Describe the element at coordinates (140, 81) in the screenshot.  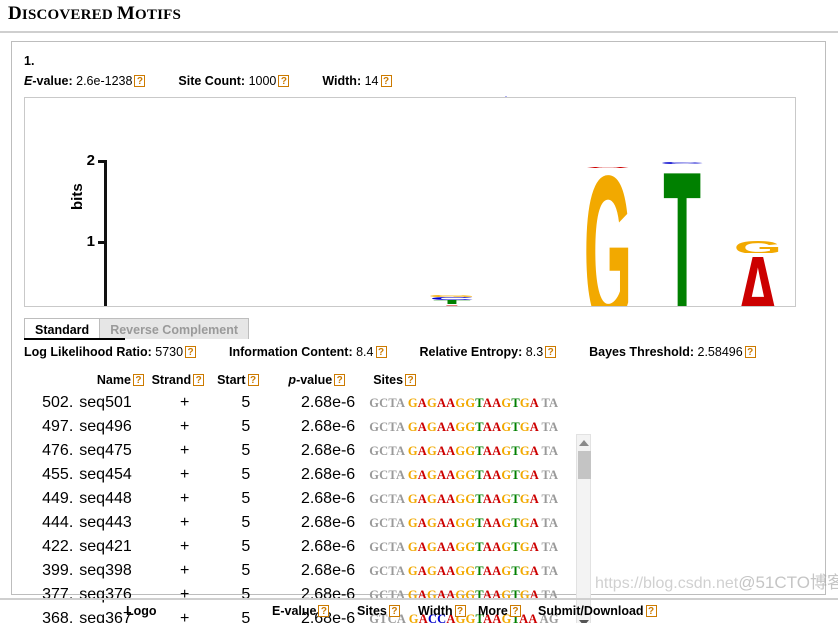
I see `evalue-help-icon: ?` at that location.